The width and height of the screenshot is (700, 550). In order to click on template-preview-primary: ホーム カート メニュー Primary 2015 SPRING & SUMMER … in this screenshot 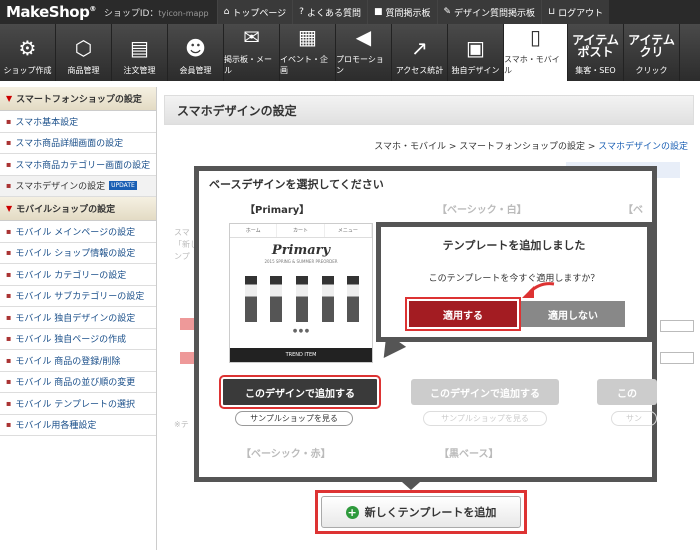, I will do `click(301, 293)`.